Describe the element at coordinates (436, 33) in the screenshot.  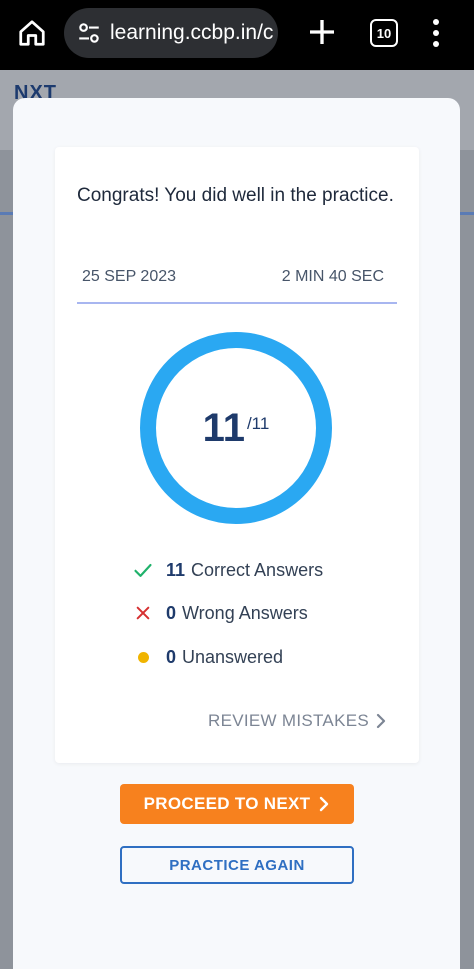
I see `more-vert-icon` at that location.